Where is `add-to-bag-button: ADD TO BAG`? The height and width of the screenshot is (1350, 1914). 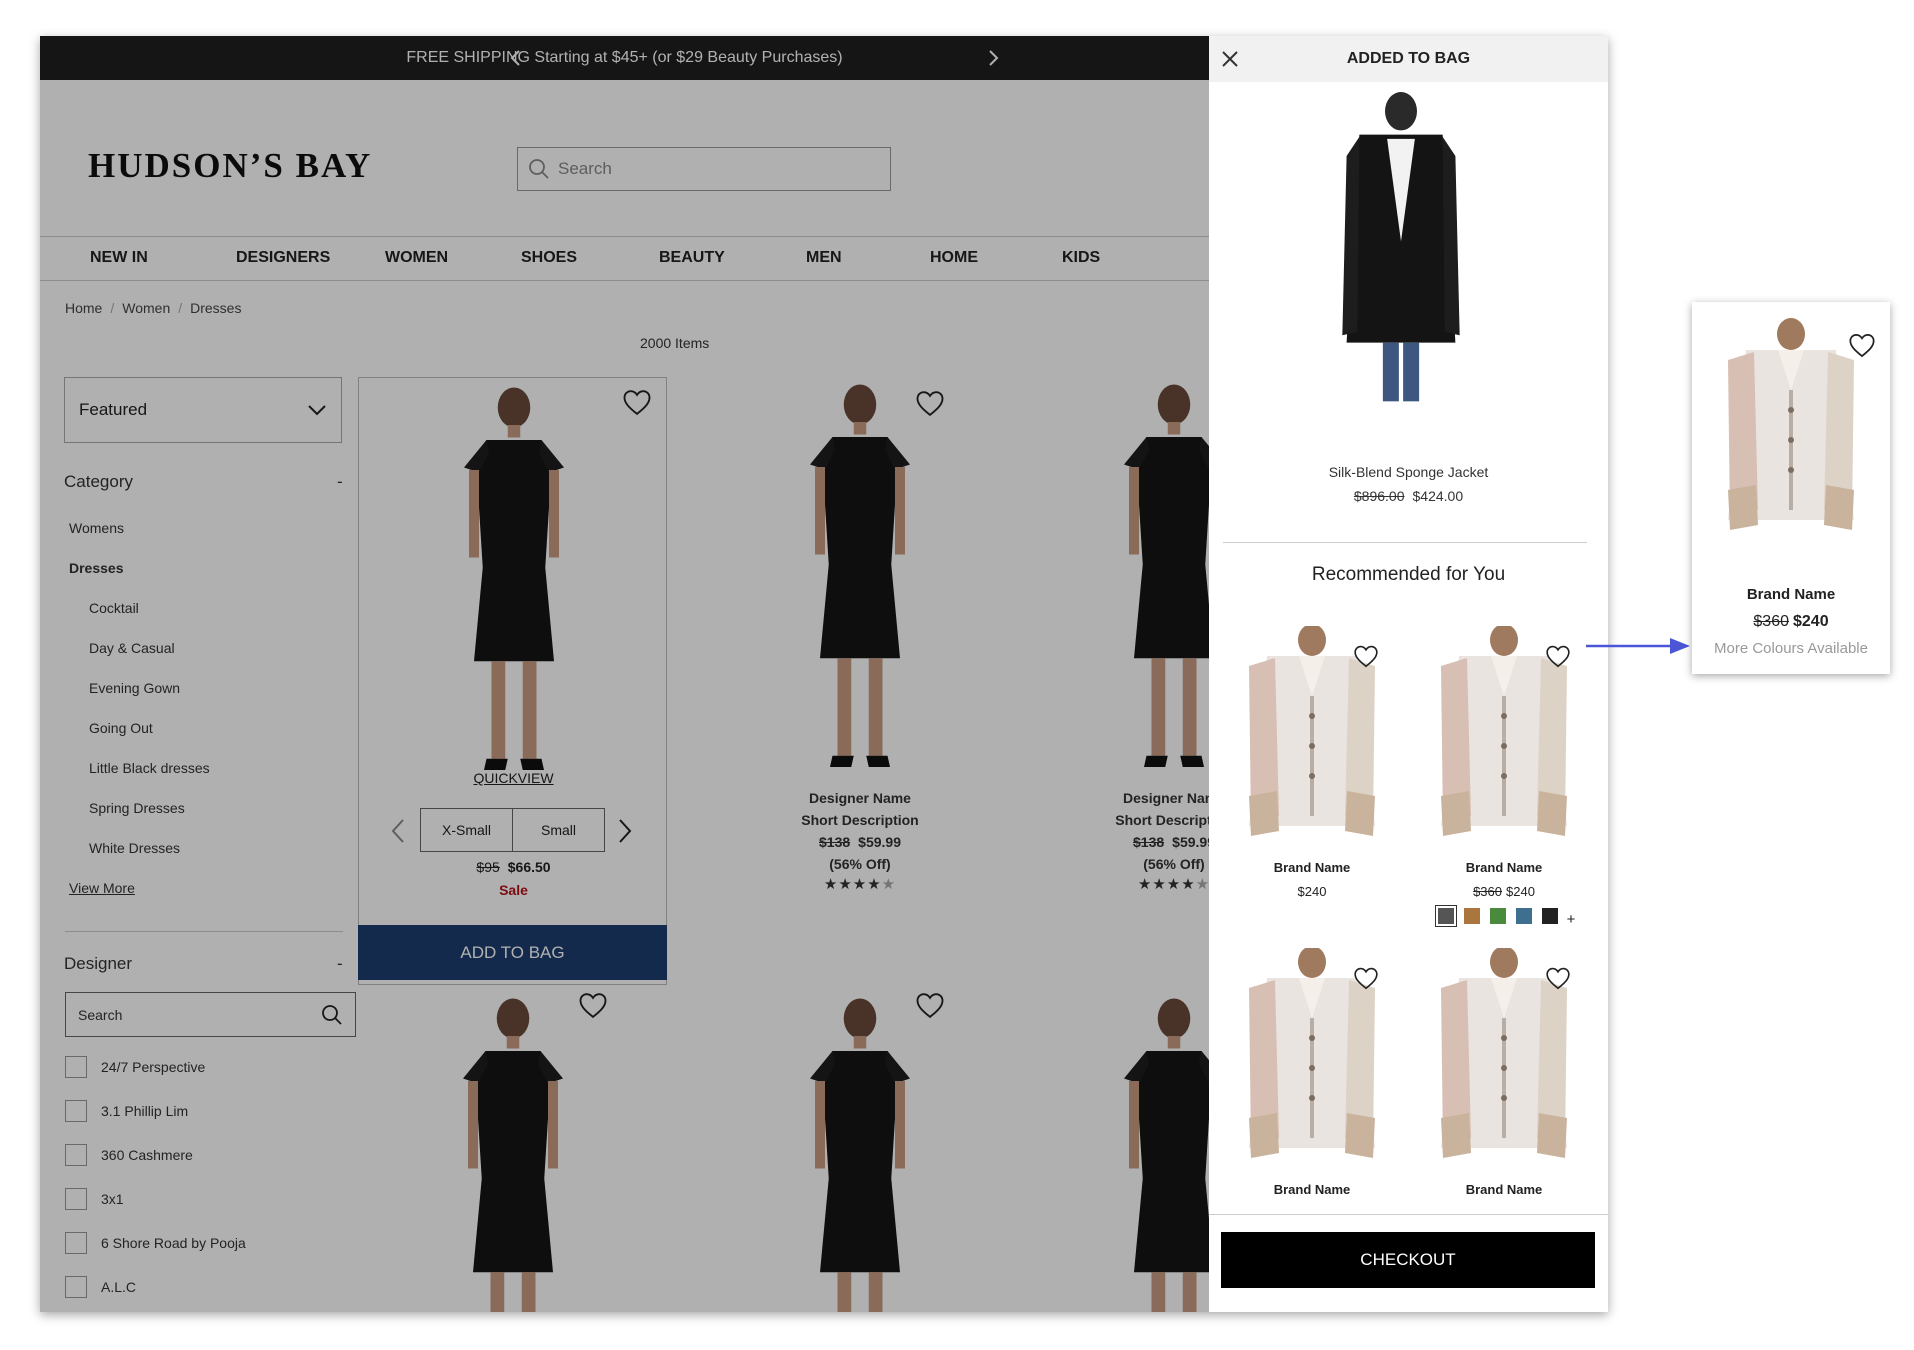 add-to-bag-button: ADD TO BAG is located at coordinates (512, 952).